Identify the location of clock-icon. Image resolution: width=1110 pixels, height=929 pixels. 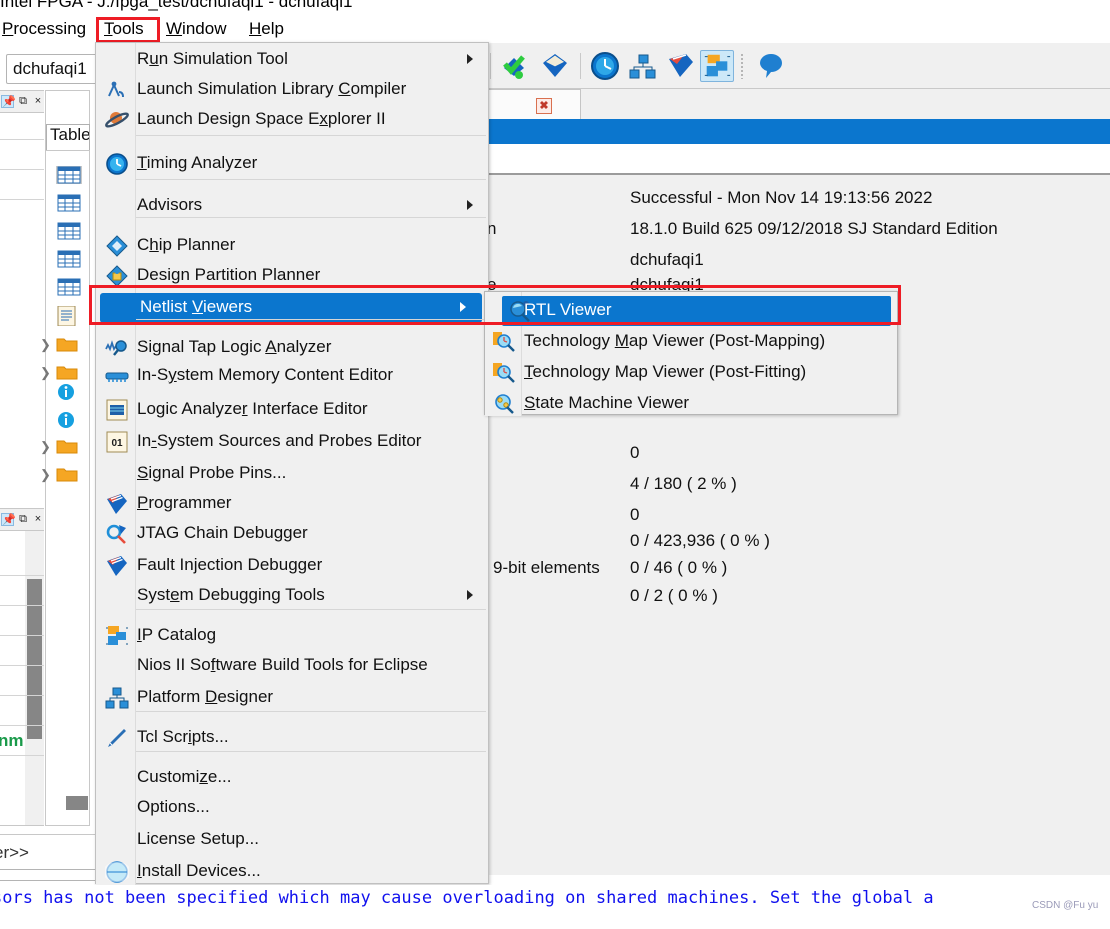
(117, 164).